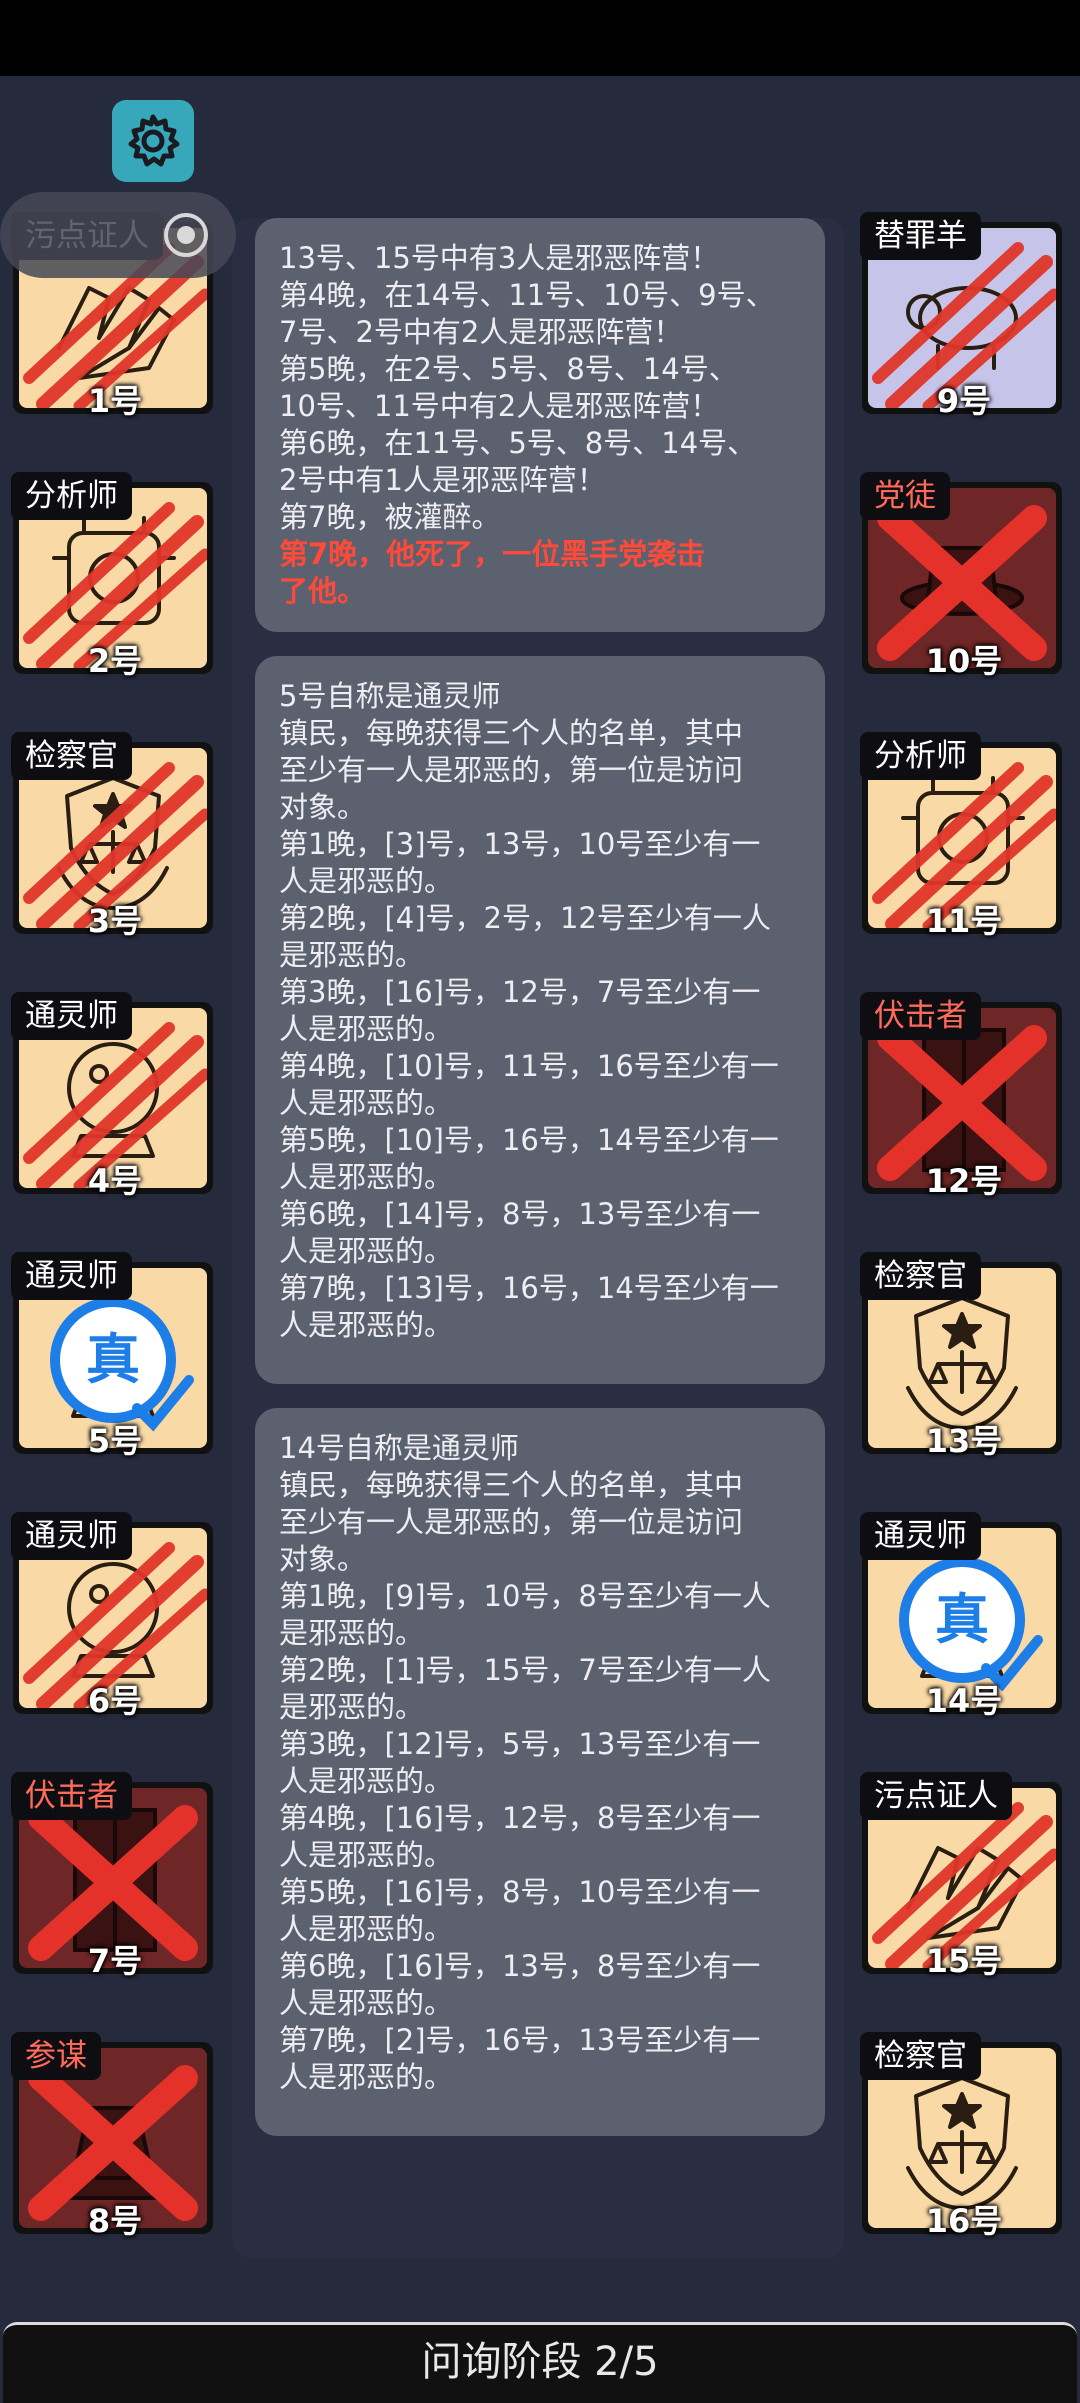  I want to click on player-card: 伏击者 12号, so click(964, 1096).